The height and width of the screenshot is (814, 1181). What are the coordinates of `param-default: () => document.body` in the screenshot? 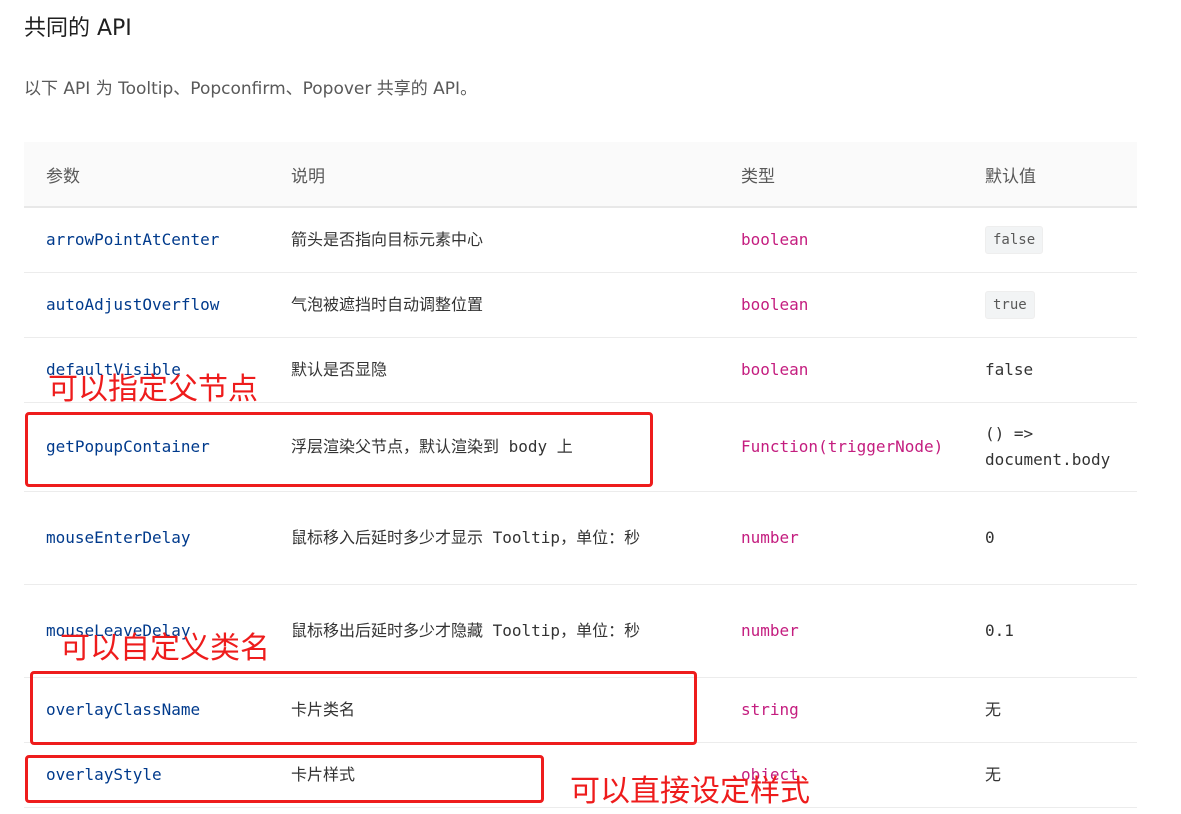 It's located at (1050, 447).